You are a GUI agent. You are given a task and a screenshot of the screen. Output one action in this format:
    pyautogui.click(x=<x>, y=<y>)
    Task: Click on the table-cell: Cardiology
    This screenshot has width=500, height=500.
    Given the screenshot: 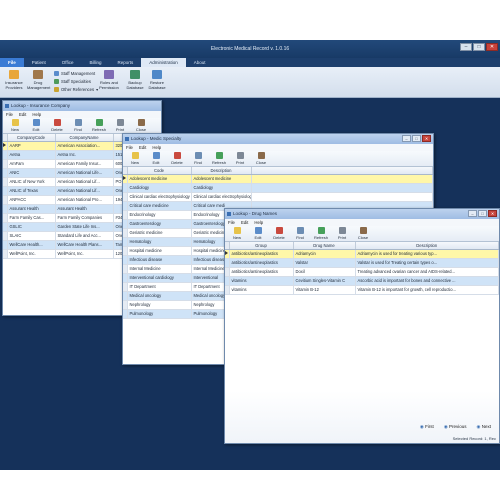 What is the action you would take?
    pyautogui.click(x=221, y=188)
    